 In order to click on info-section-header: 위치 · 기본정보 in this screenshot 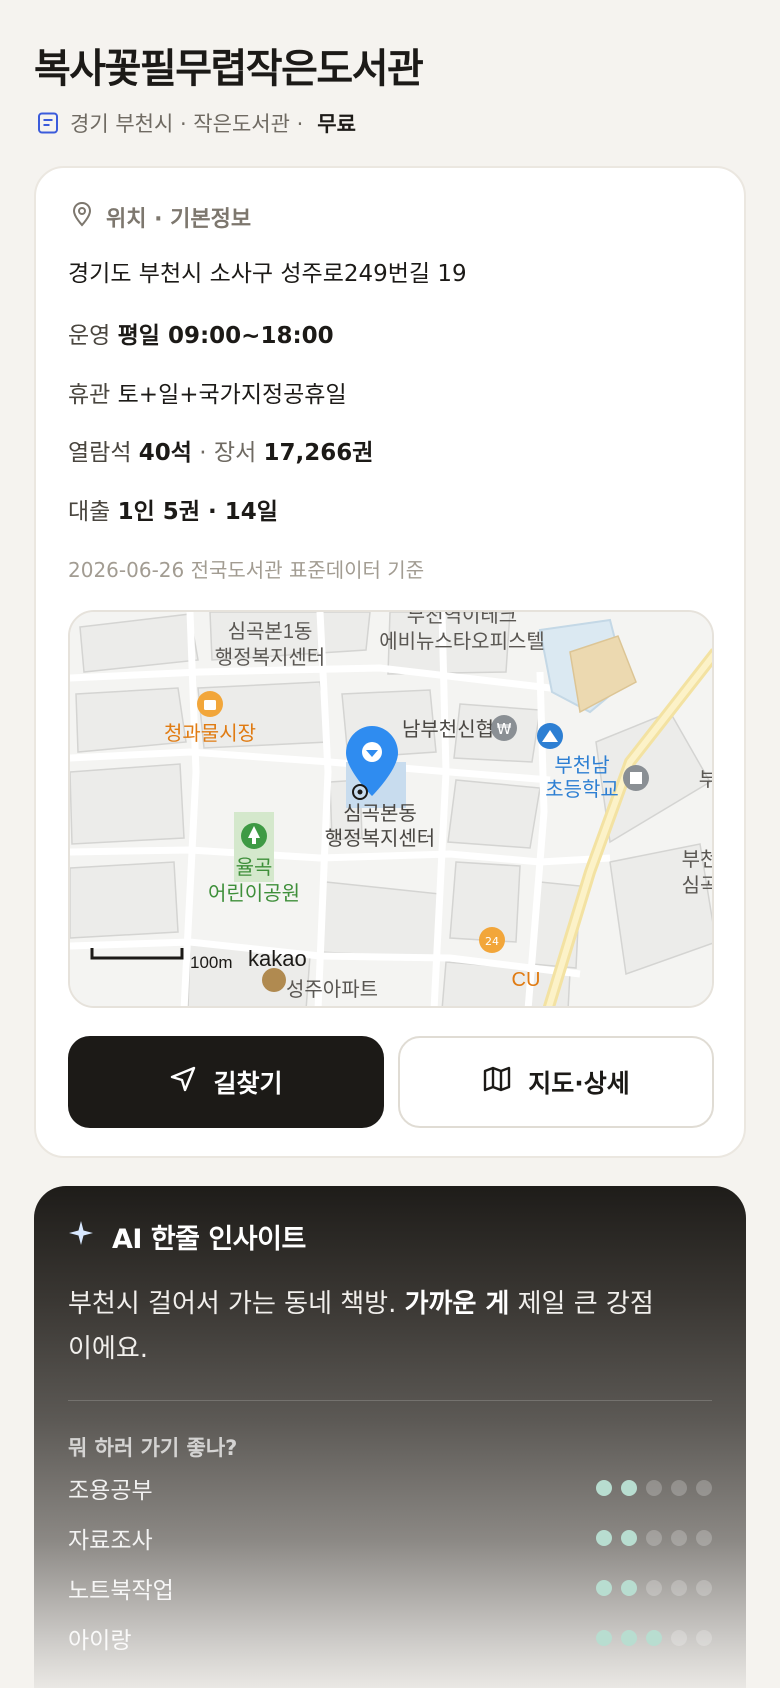, I will do `click(160, 217)`.